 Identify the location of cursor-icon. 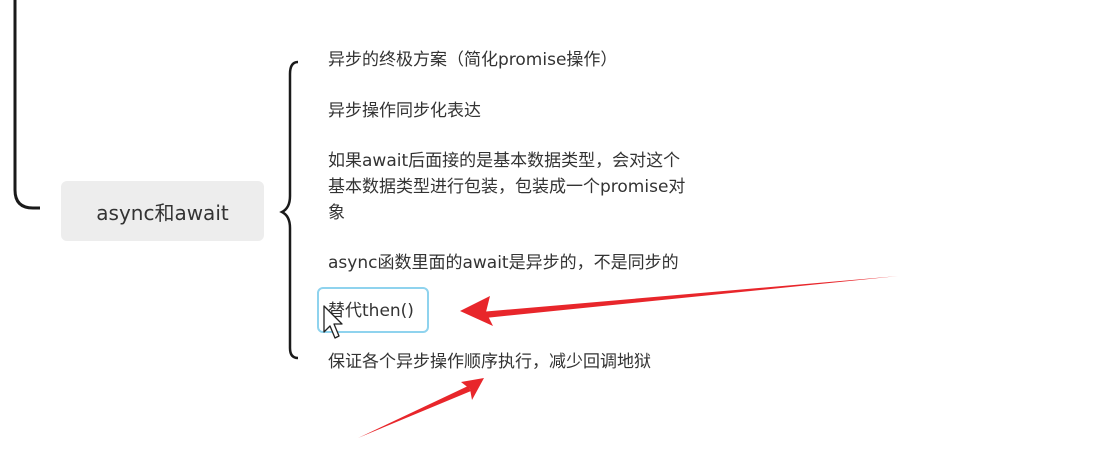
(333, 322).